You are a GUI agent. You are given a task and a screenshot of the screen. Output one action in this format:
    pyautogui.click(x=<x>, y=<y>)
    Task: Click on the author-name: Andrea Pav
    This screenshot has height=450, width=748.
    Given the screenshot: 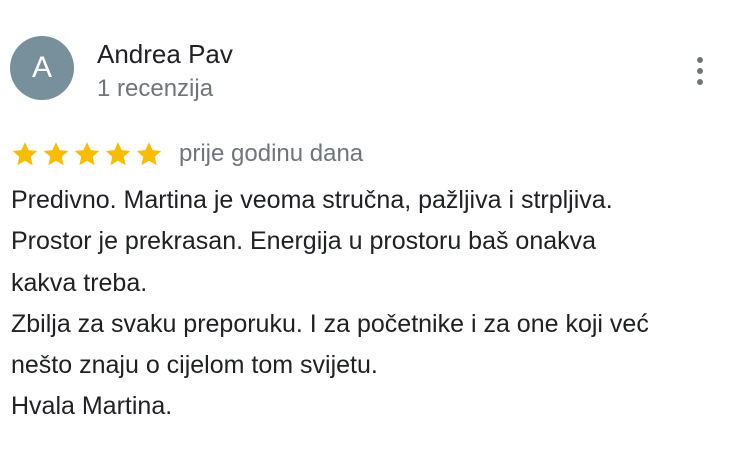 What is the action you would take?
    pyautogui.click(x=165, y=54)
    